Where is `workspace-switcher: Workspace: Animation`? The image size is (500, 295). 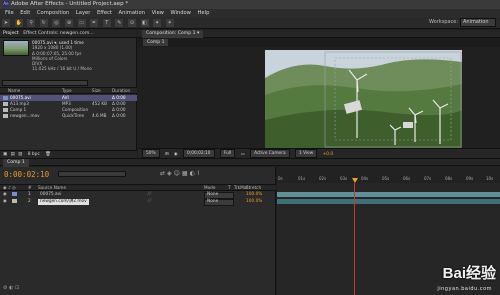
workspace-switcher: Workspace: Animation is located at coordinates (464, 22).